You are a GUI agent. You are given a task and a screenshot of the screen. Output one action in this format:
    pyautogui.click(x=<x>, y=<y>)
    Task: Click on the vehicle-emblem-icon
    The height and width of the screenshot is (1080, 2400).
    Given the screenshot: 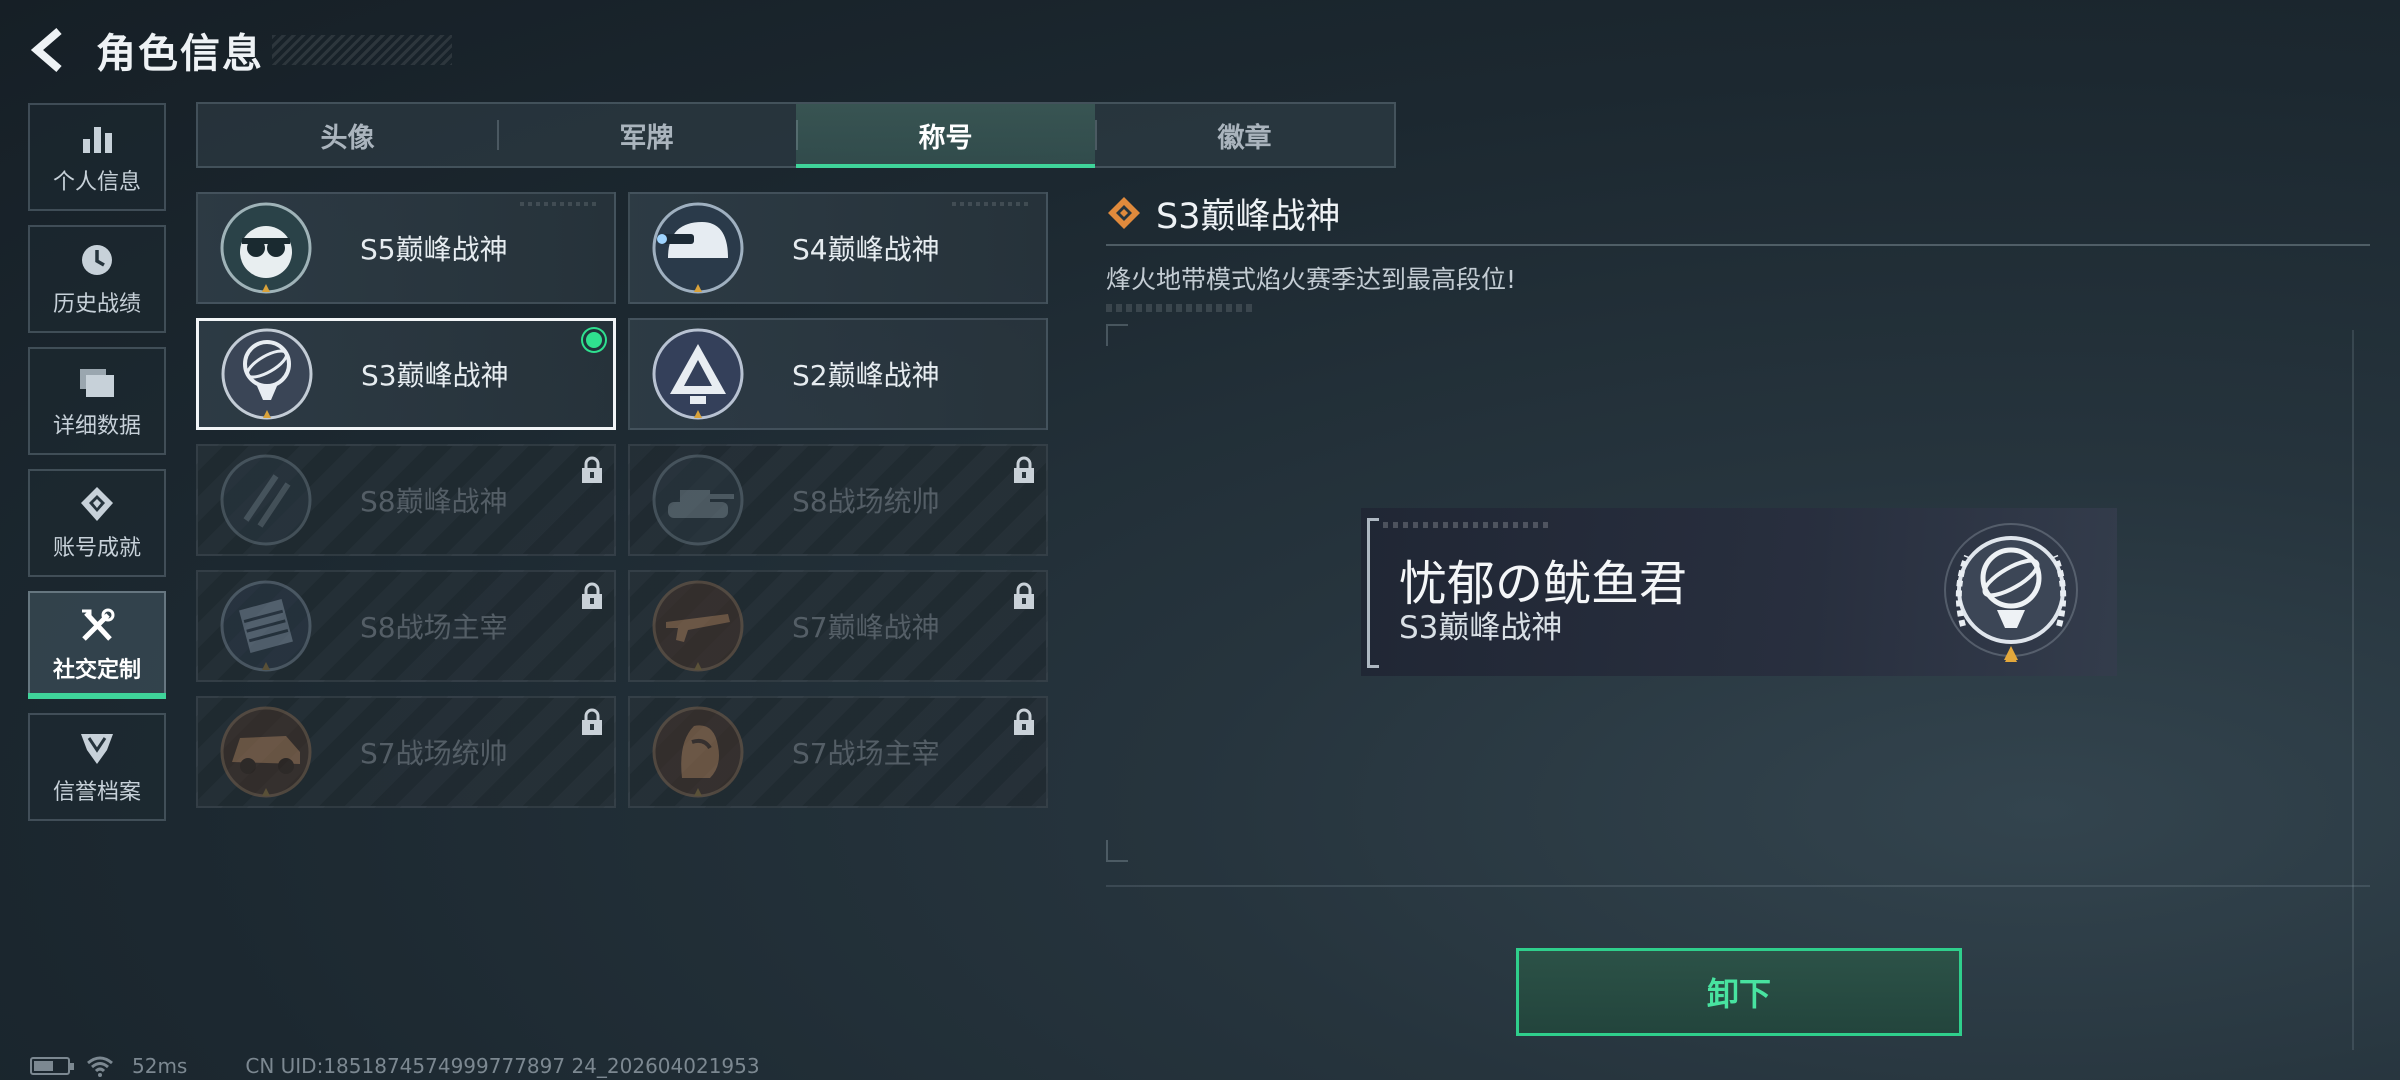 What is the action you would take?
    pyautogui.click(x=266, y=752)
    